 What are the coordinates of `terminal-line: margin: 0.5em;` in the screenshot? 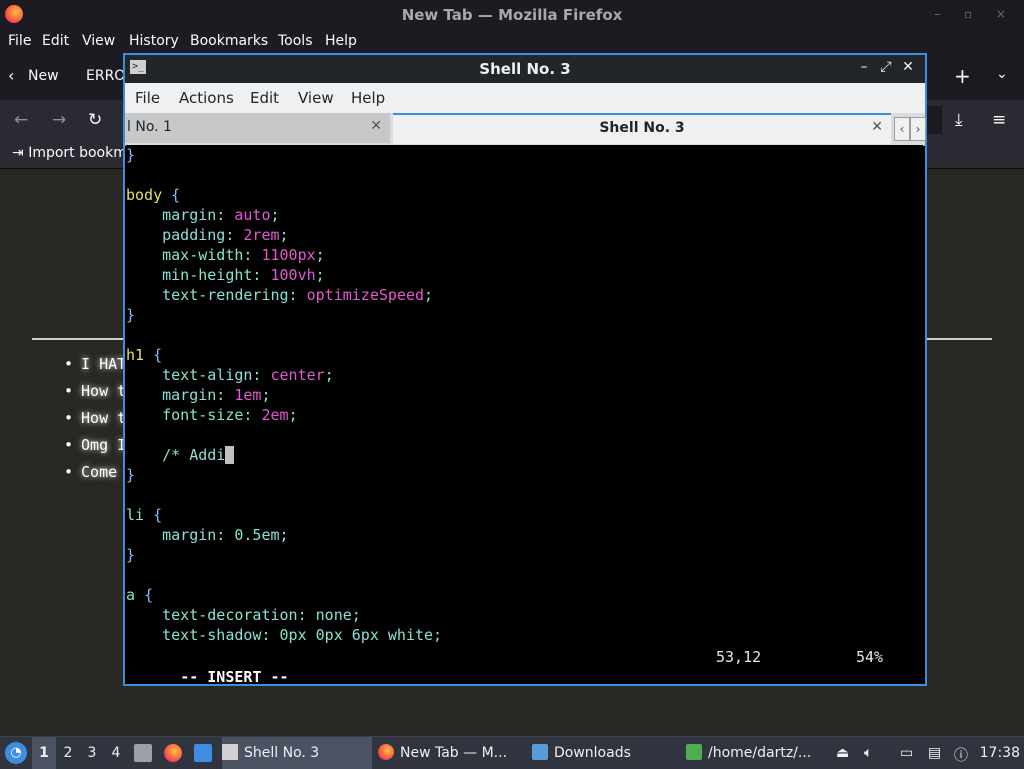 It's located at (225, 535).